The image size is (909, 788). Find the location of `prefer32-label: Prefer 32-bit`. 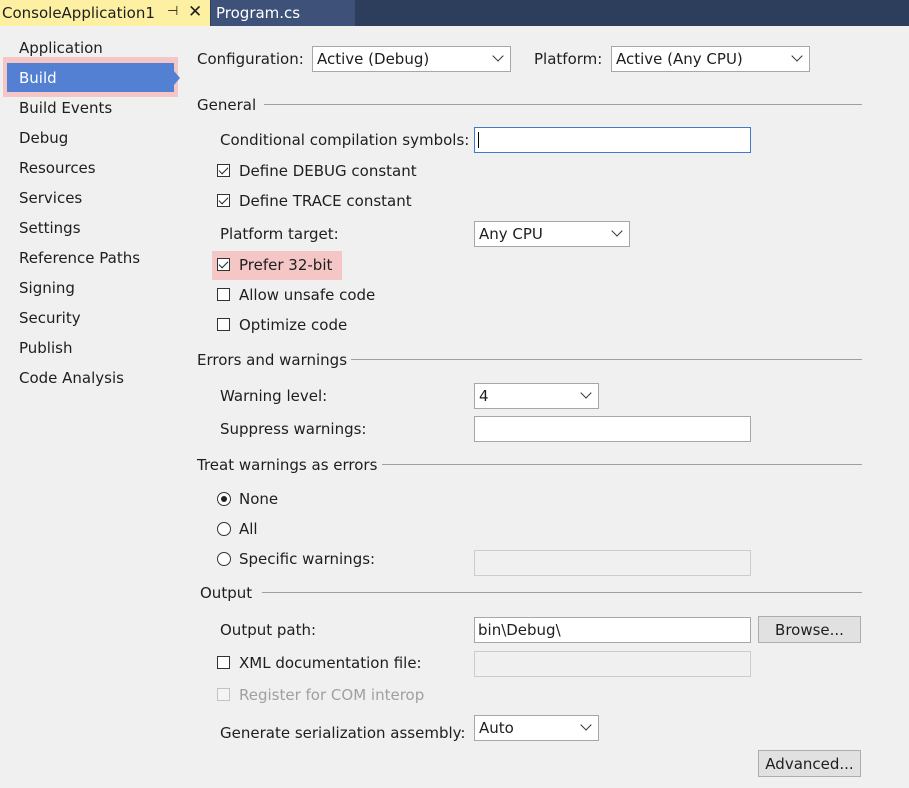

prefer32-label: Prefer 32-bit is located at coordinates (285, 265).